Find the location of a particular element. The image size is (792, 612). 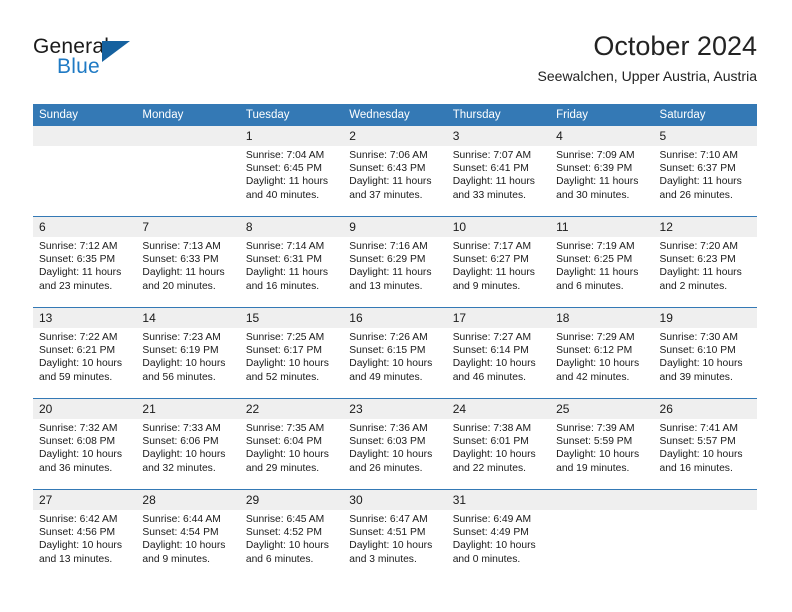

sunrise-text: Sunrise: 7:41 AM is located at coordinates (698, 428).